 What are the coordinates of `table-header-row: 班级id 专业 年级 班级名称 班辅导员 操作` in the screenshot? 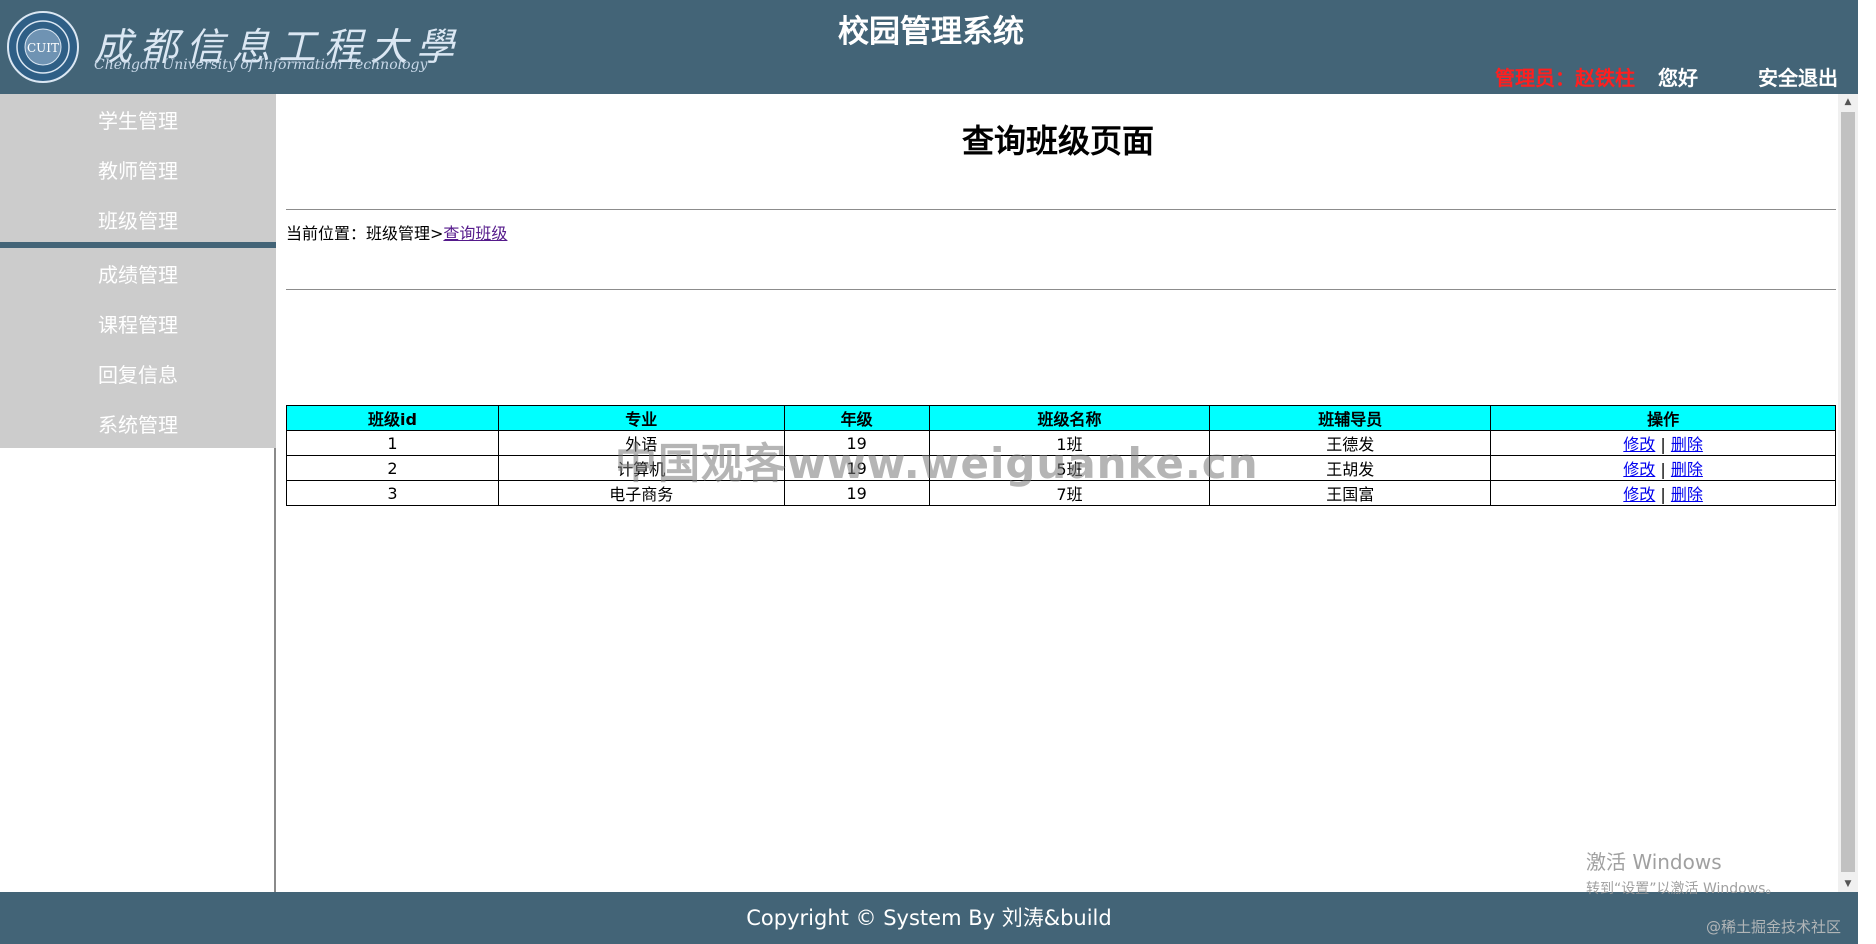 It's located at (1061, 418).